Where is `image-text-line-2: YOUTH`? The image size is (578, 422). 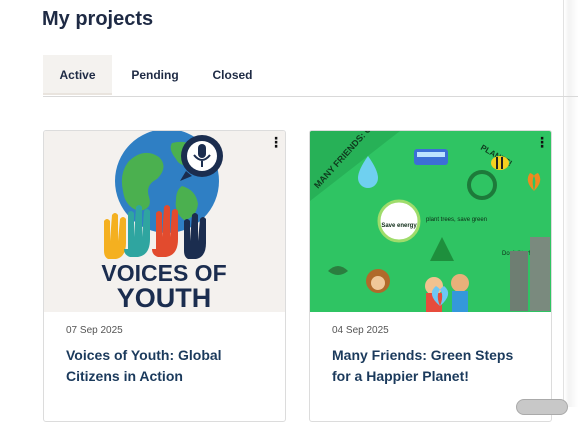 image-text-line-2: YOUTH is located at coordinates (164, 297).